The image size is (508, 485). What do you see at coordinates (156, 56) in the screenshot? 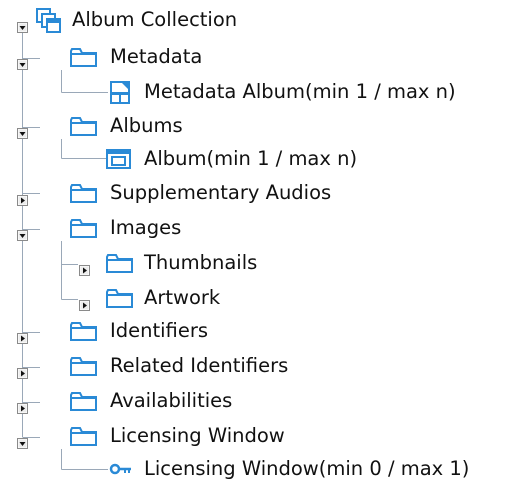
I see `tree-node-label: Metadata` at bounding box center [156, 56].